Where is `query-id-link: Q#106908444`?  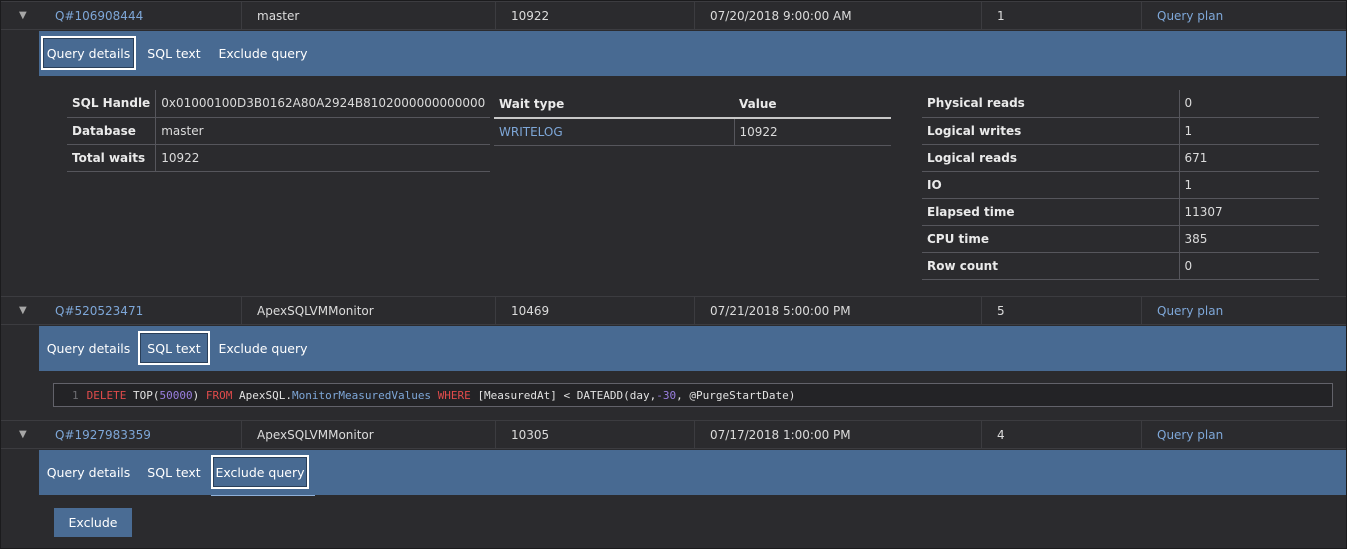 query-id-link: Q#106908444 is located at coordinates (141, 15).